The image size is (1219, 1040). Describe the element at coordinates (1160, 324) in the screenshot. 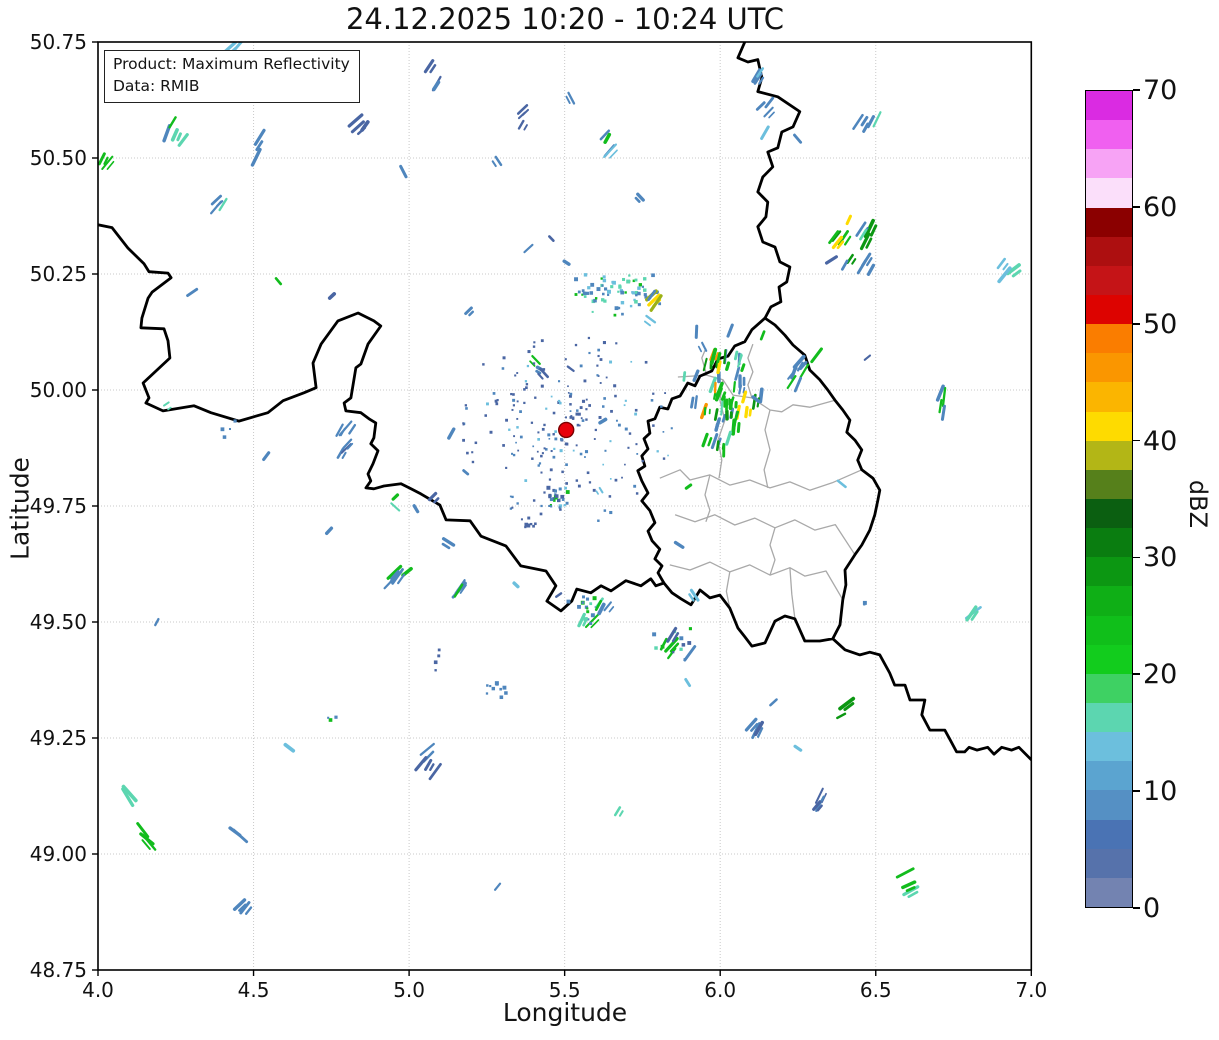

I see `colorbar-tick-label: 50` at that location.